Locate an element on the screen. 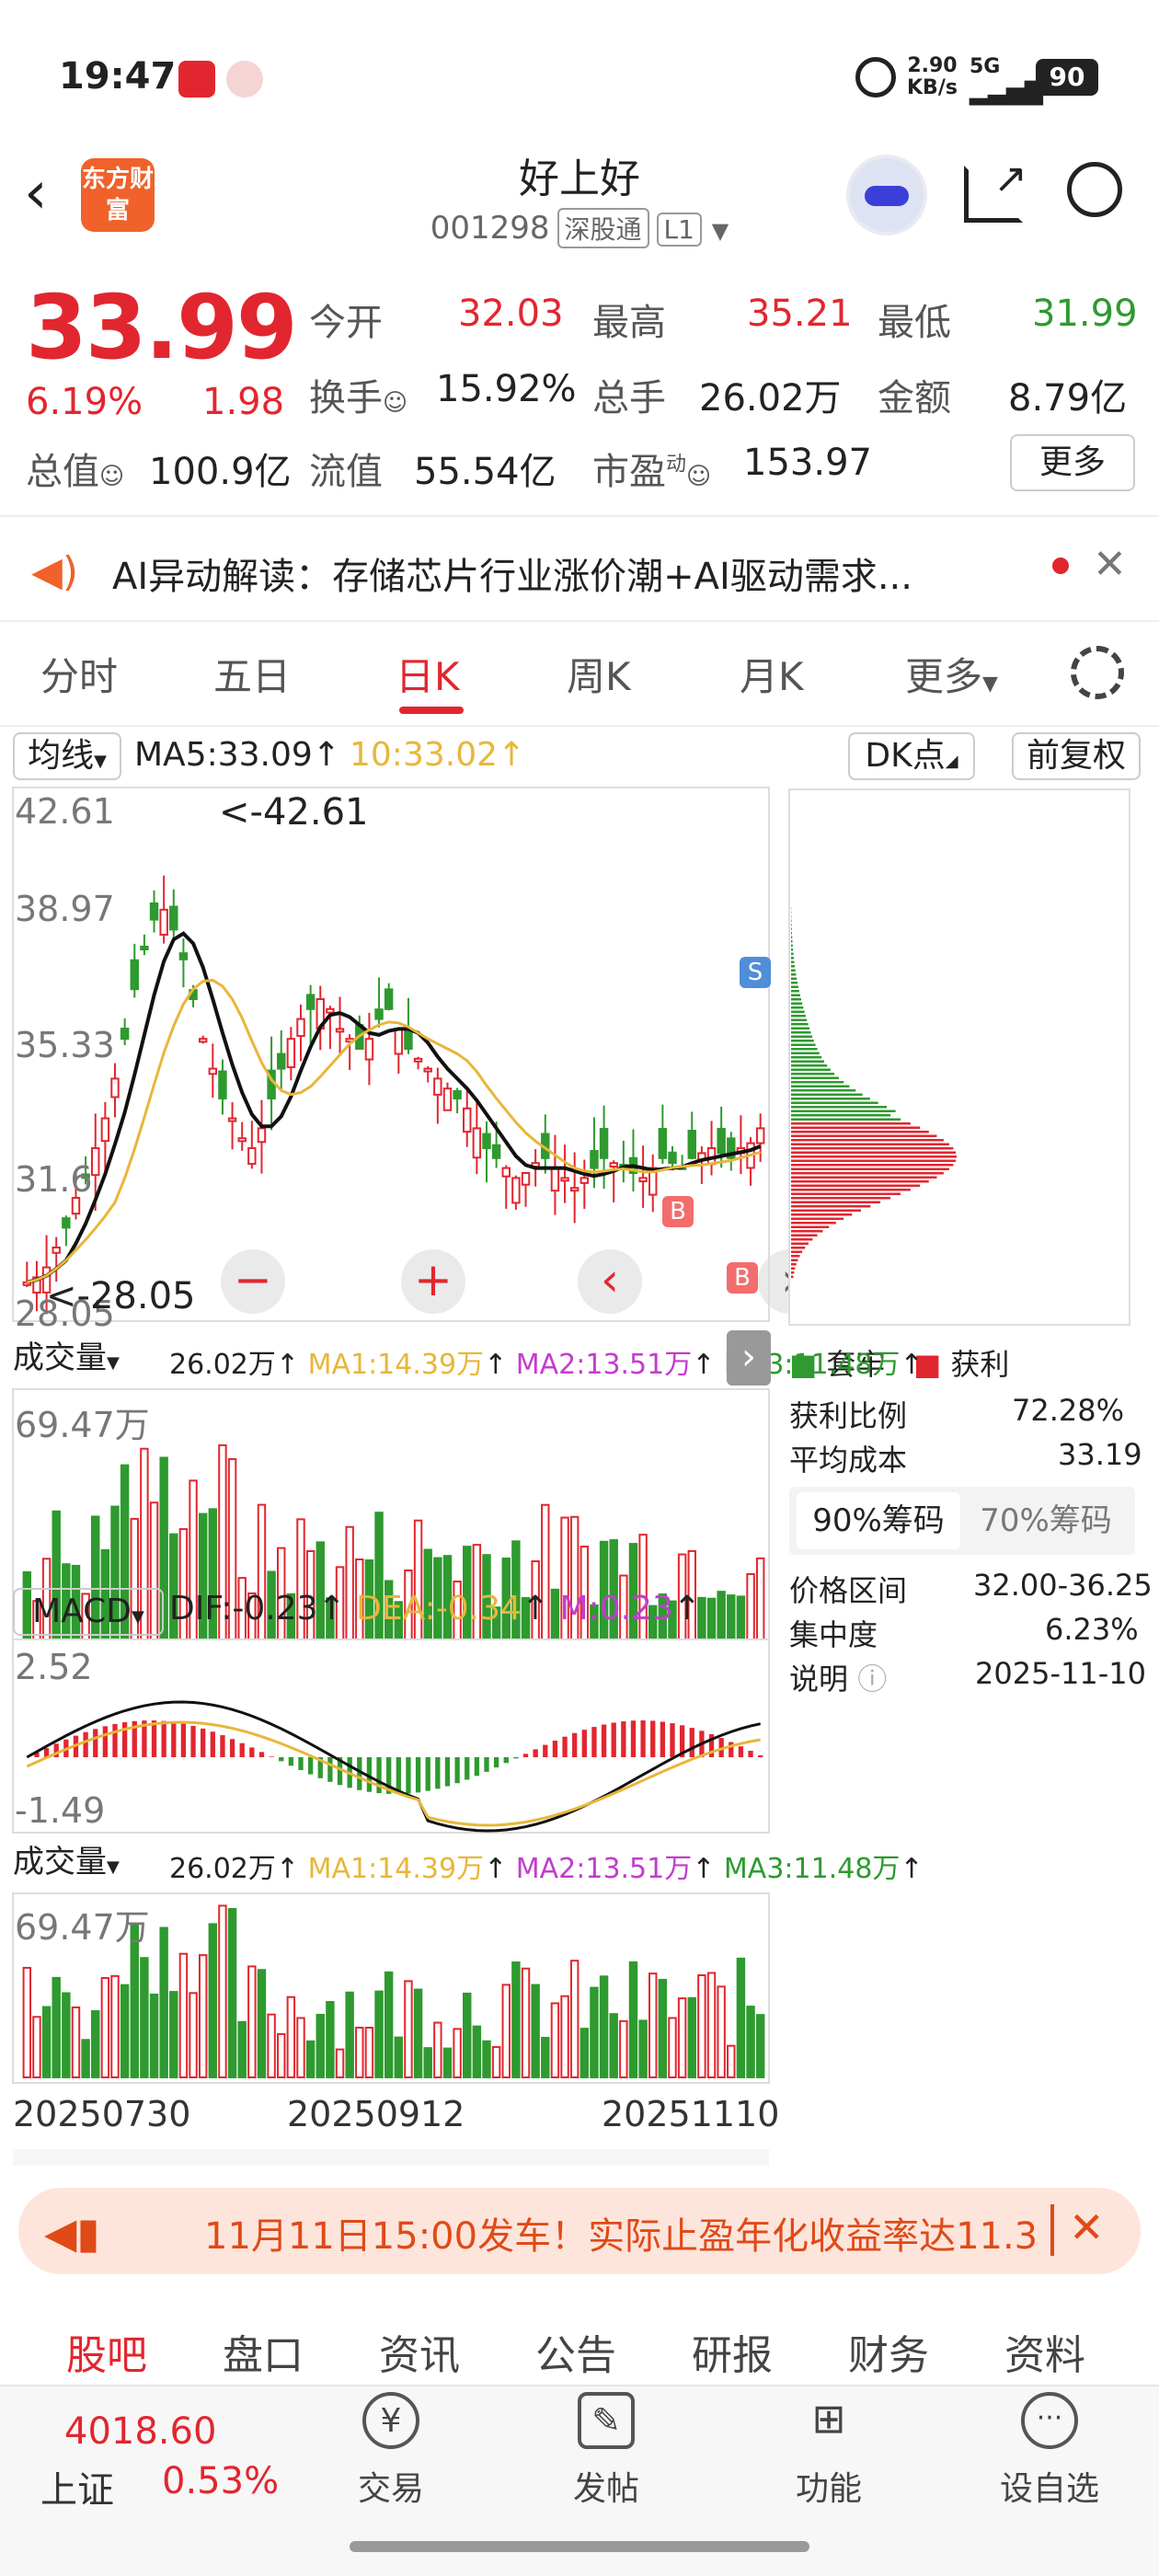  signal-buy-marker: B is located at coordinates (678, 1211).